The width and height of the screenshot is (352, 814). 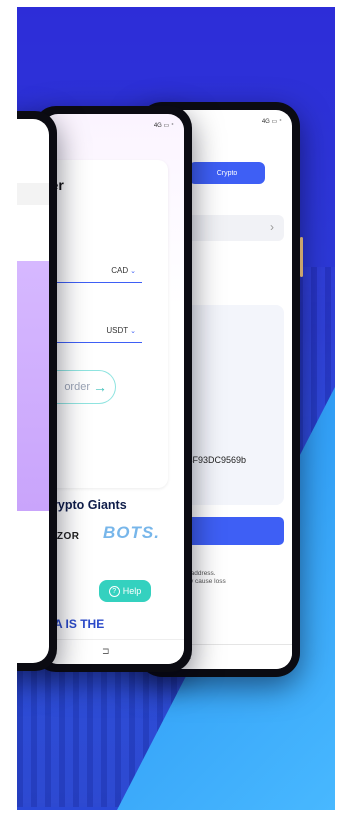 I want to click on order-card, so click(x=105, y=324).